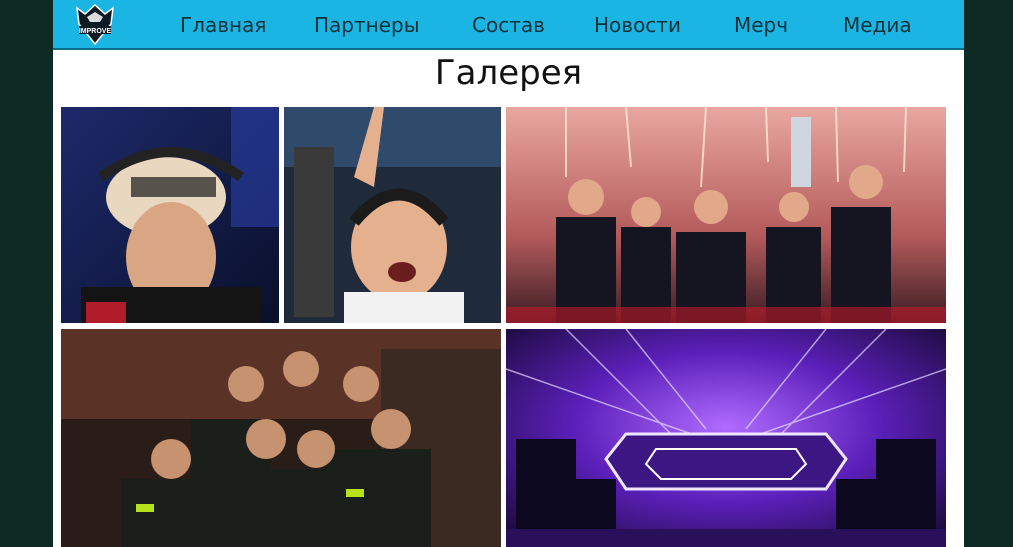  I want to click on nav-item-roster: Состав, so click(508, 25).